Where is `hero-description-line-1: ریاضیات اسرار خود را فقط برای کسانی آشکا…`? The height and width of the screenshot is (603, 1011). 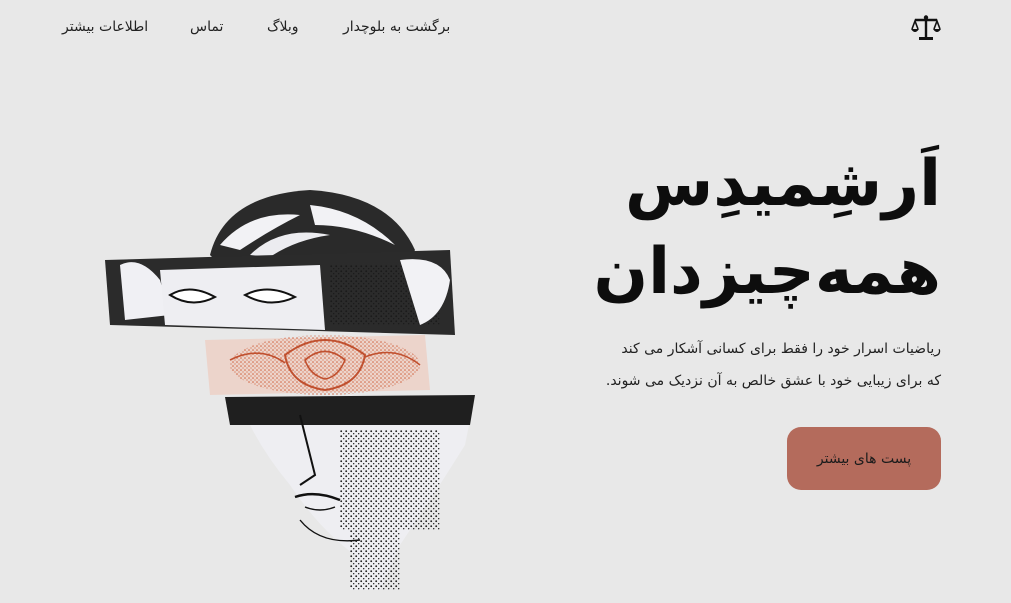 hero-description-line-1: ریاضیات اسرار خود را فقط برای کسانی آشکا… is located at coordinates (781, 349).